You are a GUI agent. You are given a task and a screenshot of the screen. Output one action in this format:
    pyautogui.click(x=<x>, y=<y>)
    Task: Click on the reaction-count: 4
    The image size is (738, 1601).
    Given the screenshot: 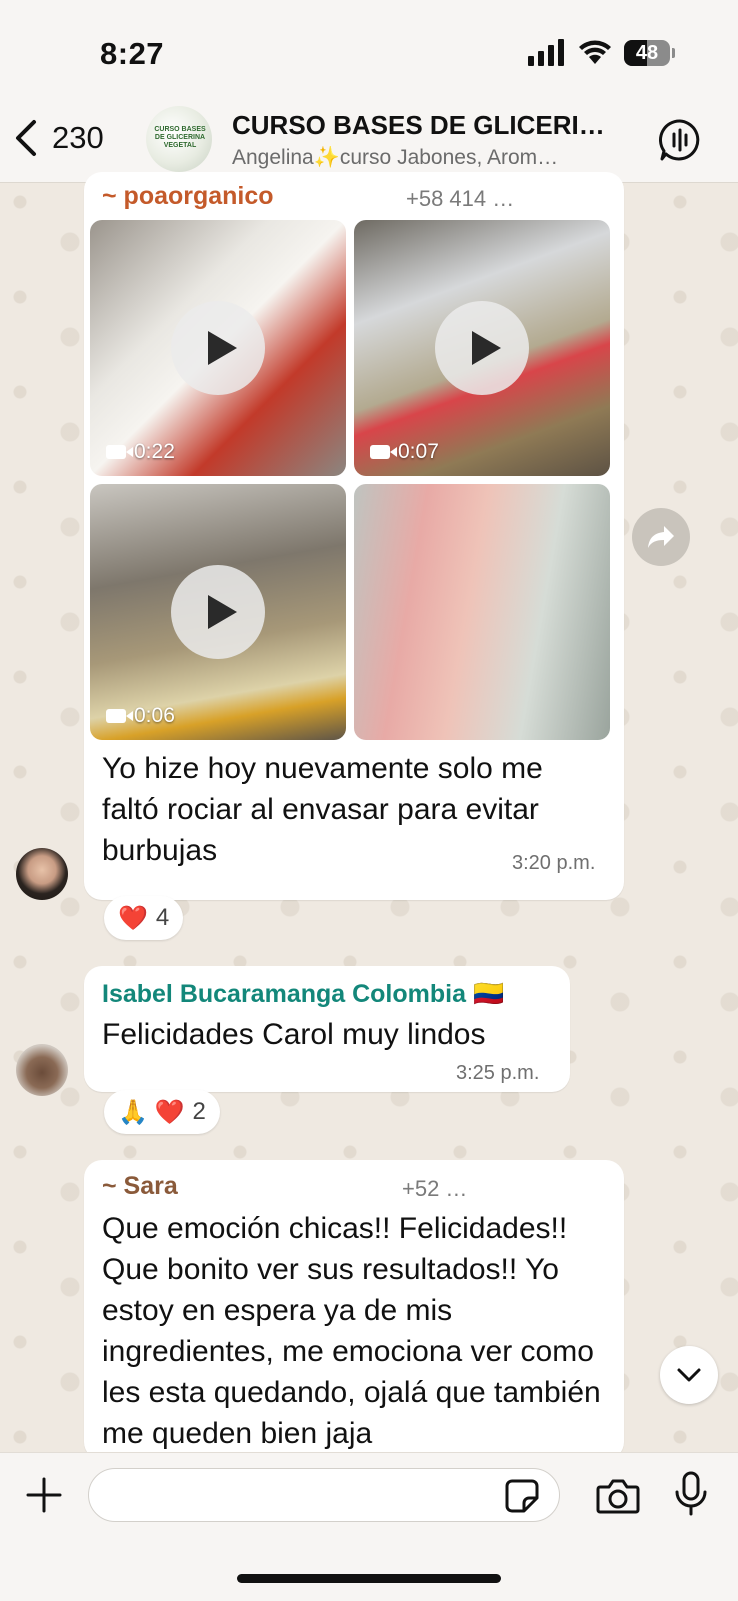 What is the action you would take?
    pyautogui.click(x=162, y=917)
    